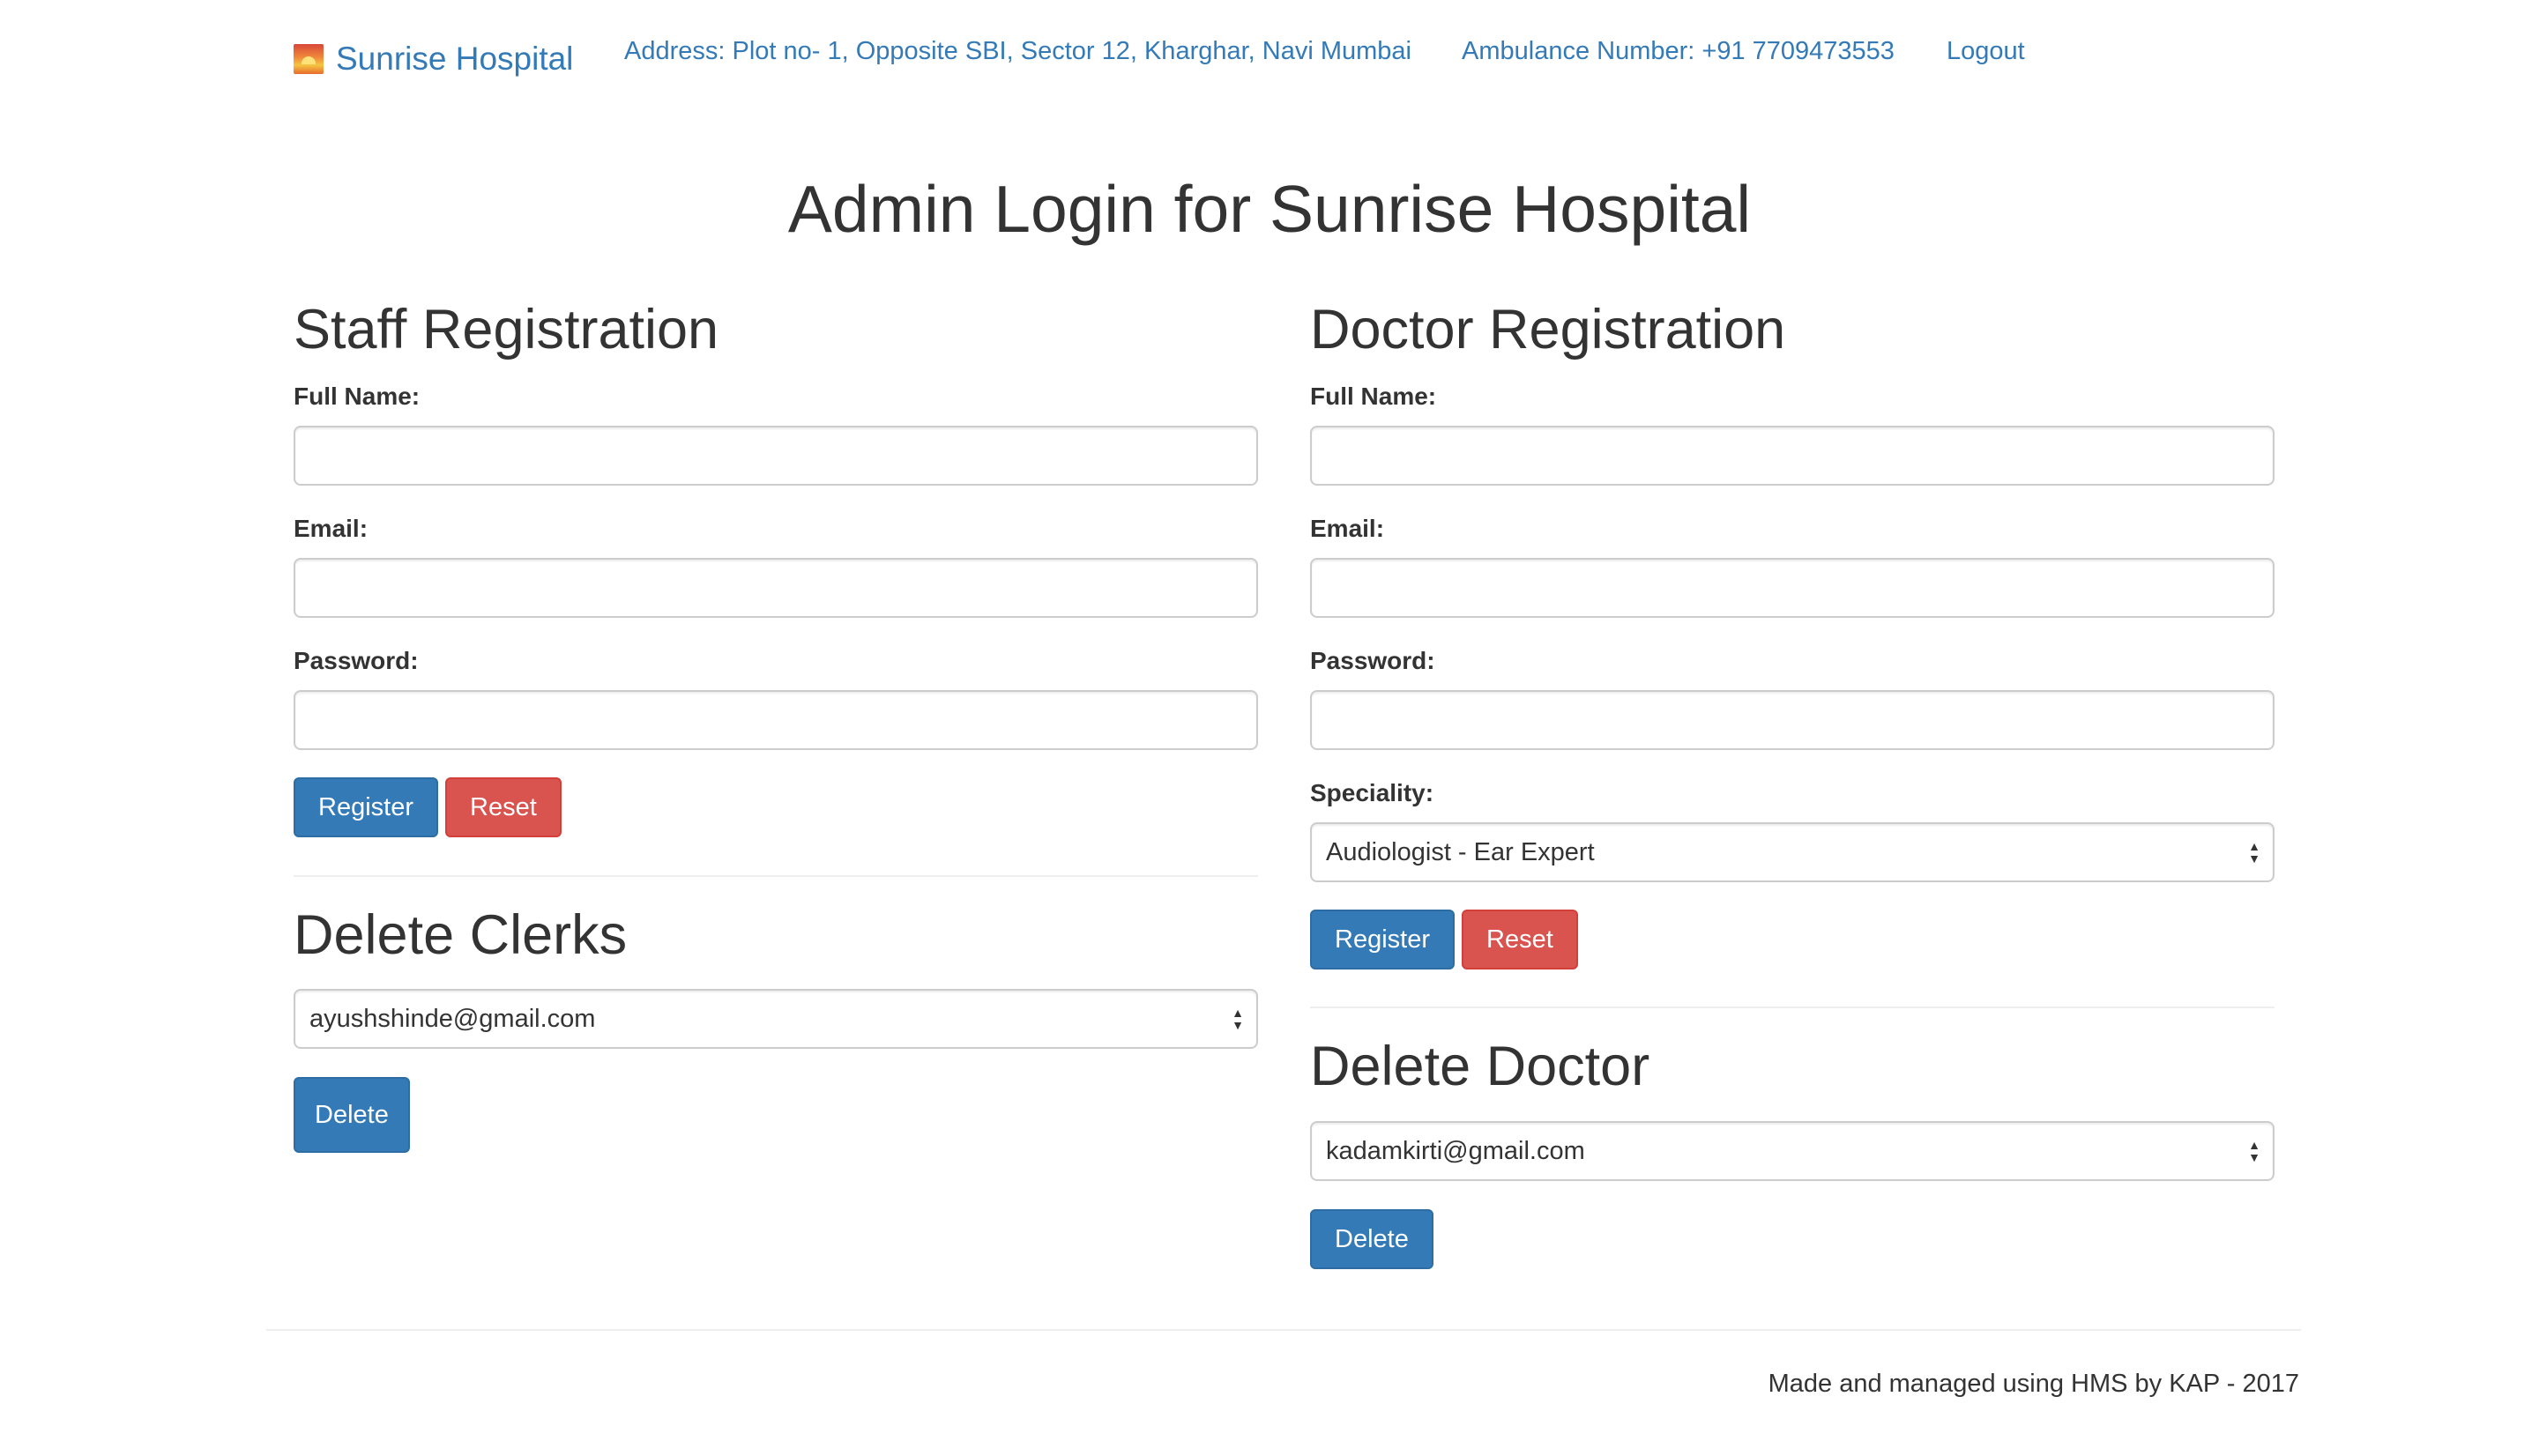  What do you see at coordinates (1347, 528) in the screenshot?
I see `doctor-email-label: Email:` at bounding box center [1347, 528].